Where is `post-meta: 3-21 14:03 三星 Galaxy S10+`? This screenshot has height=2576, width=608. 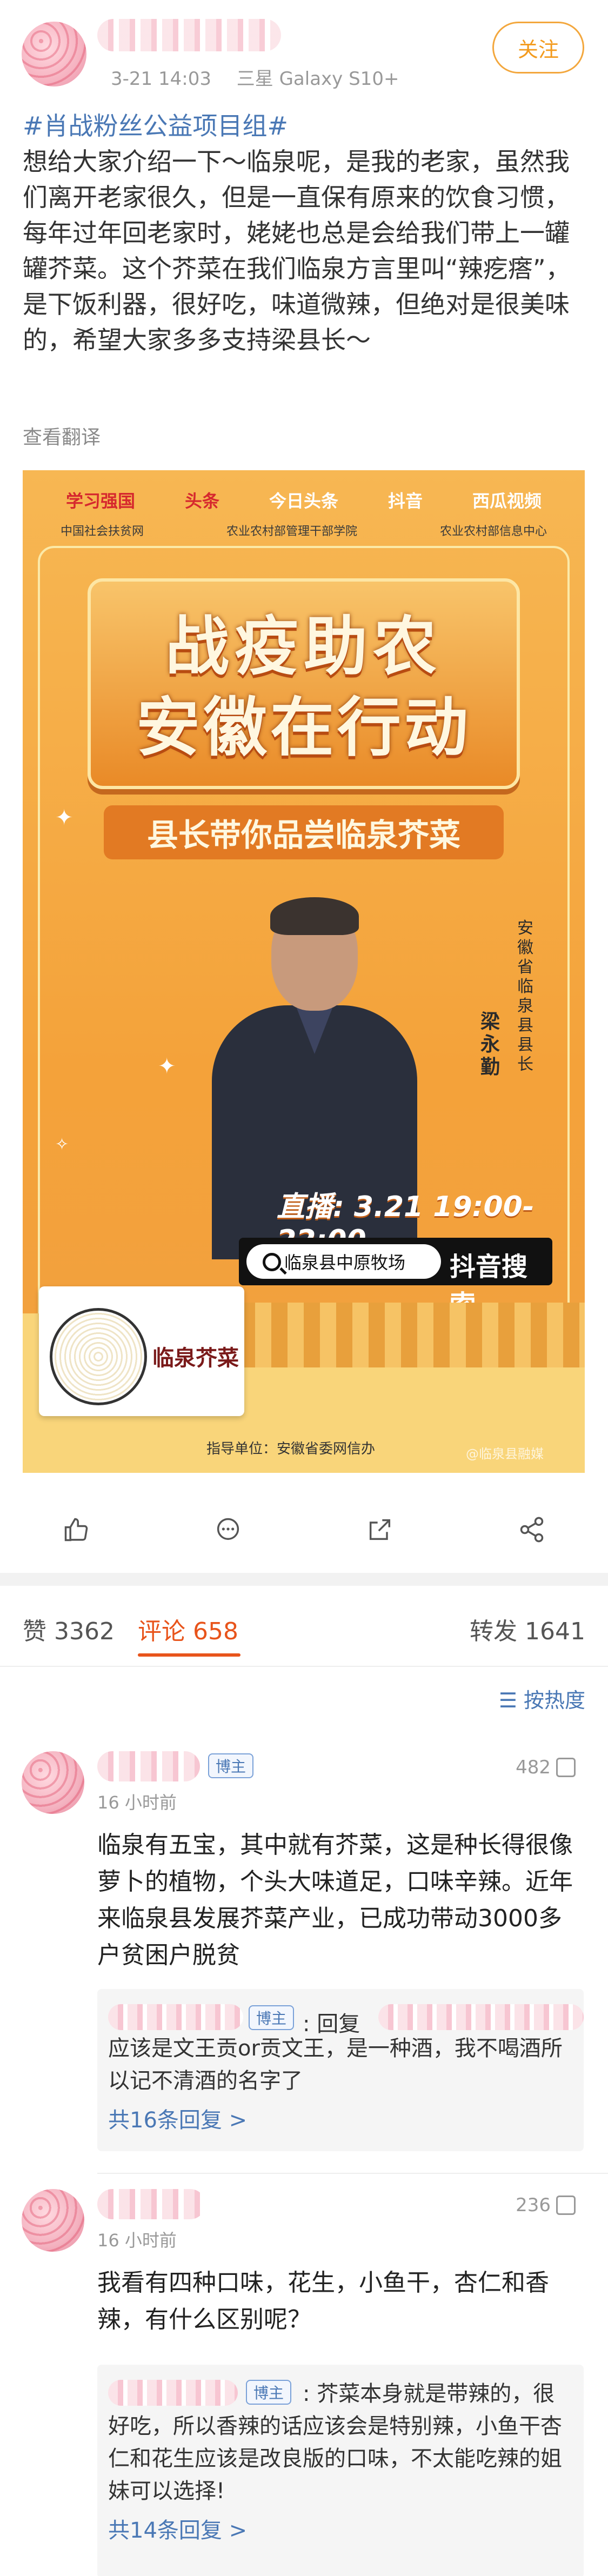 post-meta: 3-21 14:03 三星 Galaxy S10+ is located at coordinates (264, 77).